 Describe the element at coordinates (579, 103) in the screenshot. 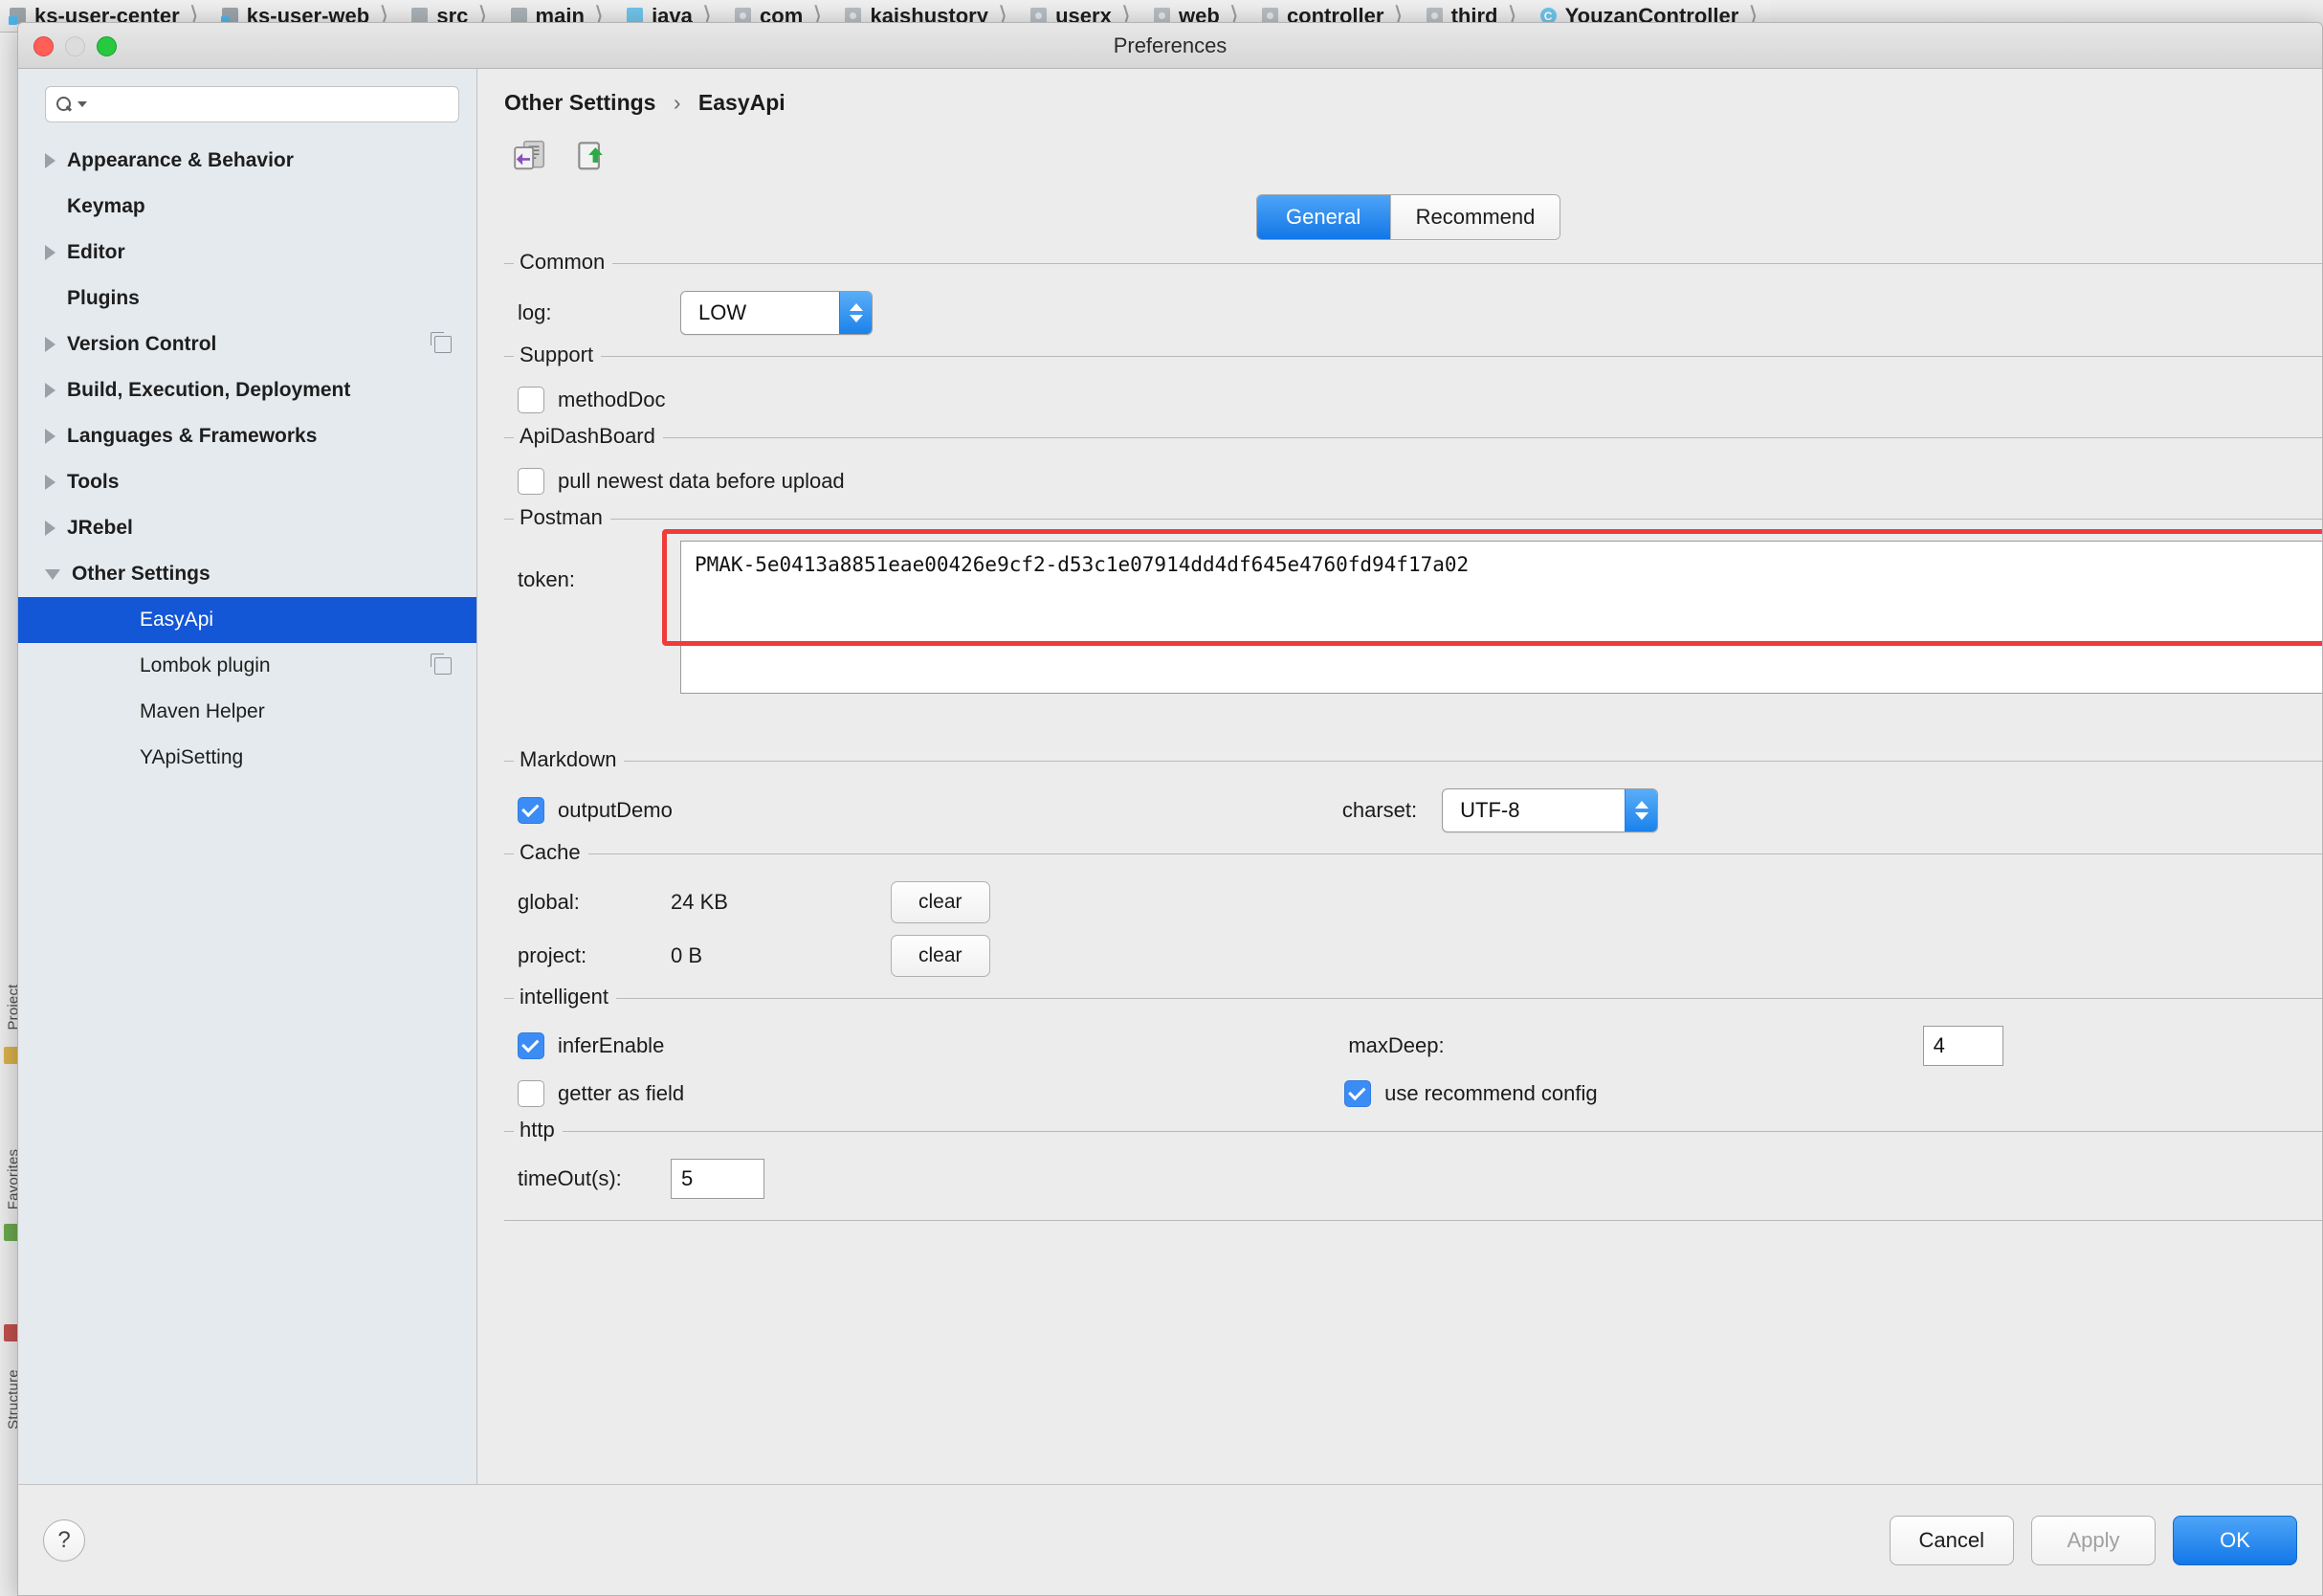

I see `breadcrumb-parent: Other Settings` at that location.